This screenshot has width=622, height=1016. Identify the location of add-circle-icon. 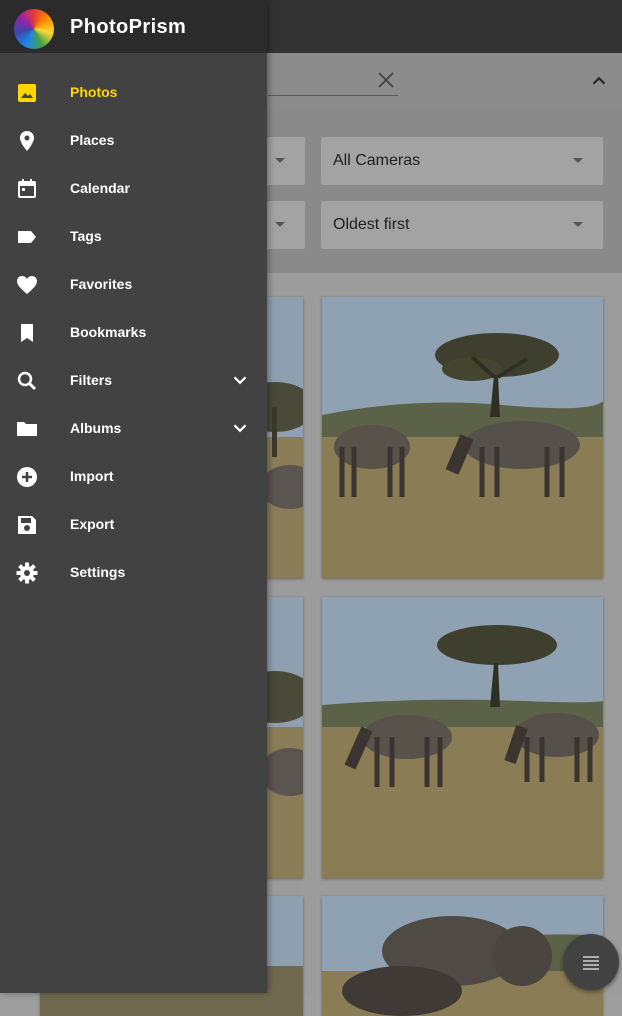
(27, 477).